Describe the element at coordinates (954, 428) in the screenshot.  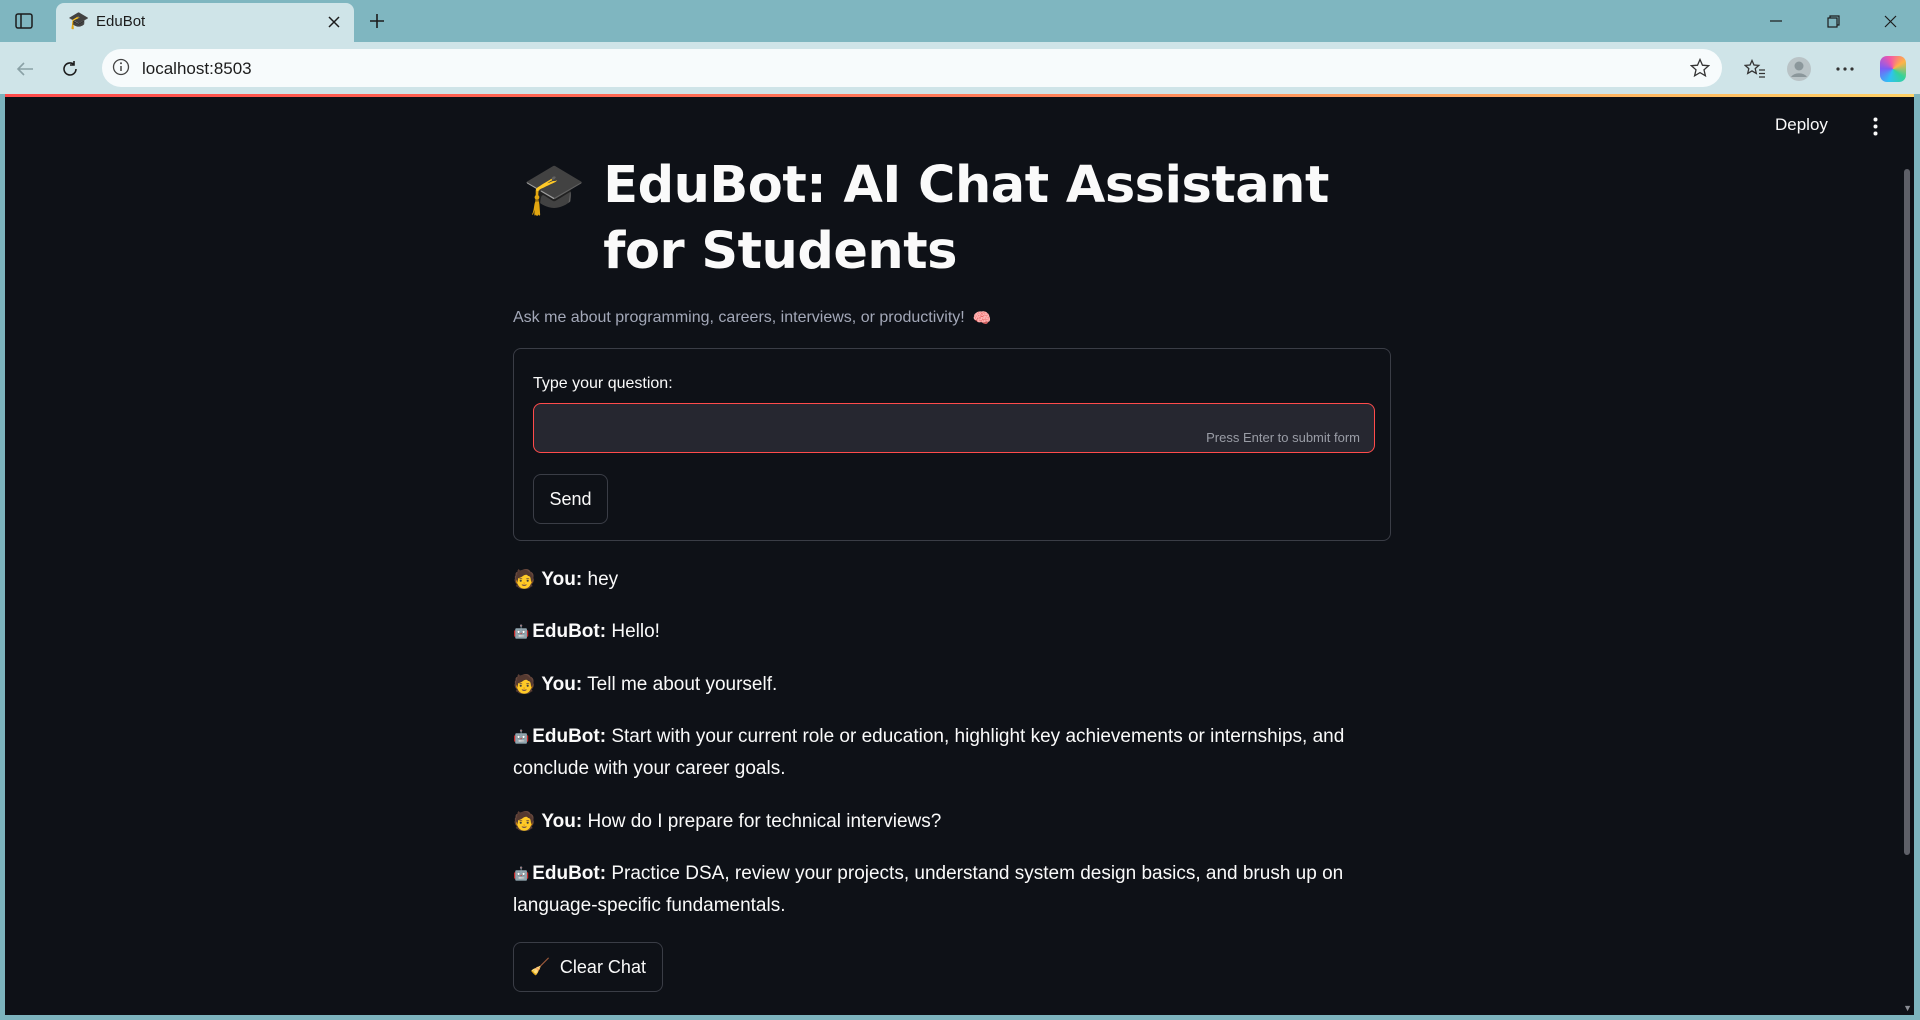
I see `question-input` at that location.